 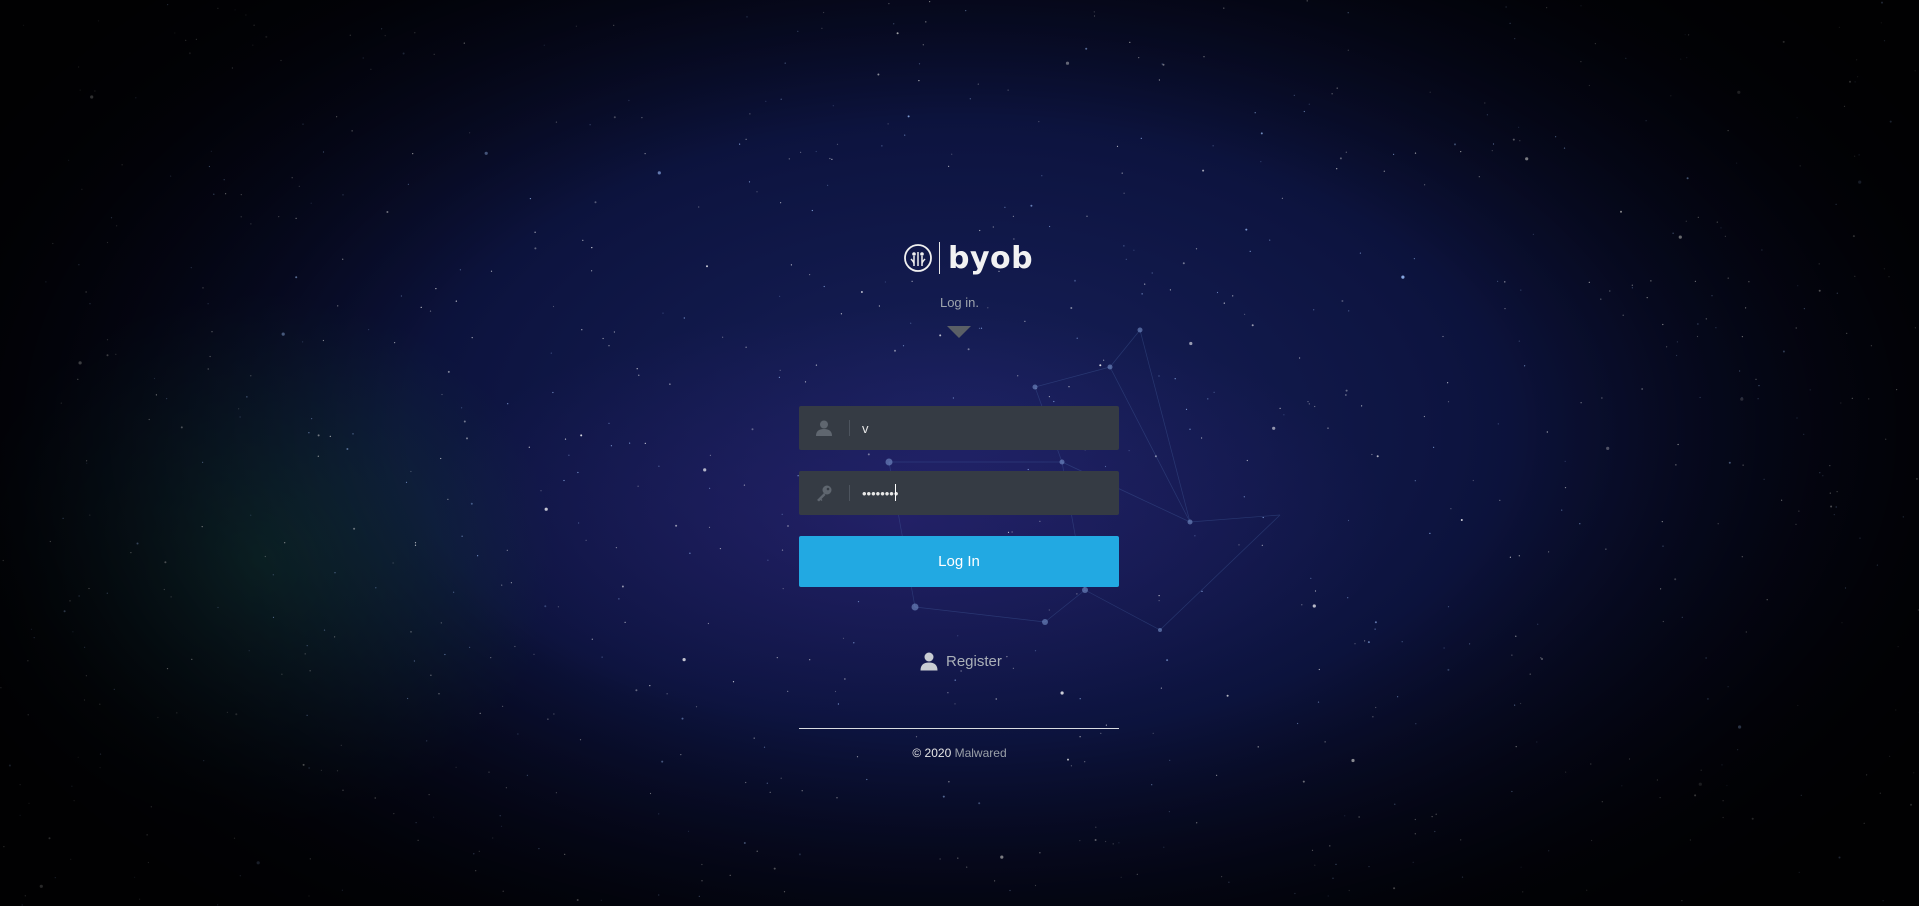 What do you see at coordinates (932, 753) in the screenshot?
I see `copyright-text: © 2020` at bounding box center [932, 753].